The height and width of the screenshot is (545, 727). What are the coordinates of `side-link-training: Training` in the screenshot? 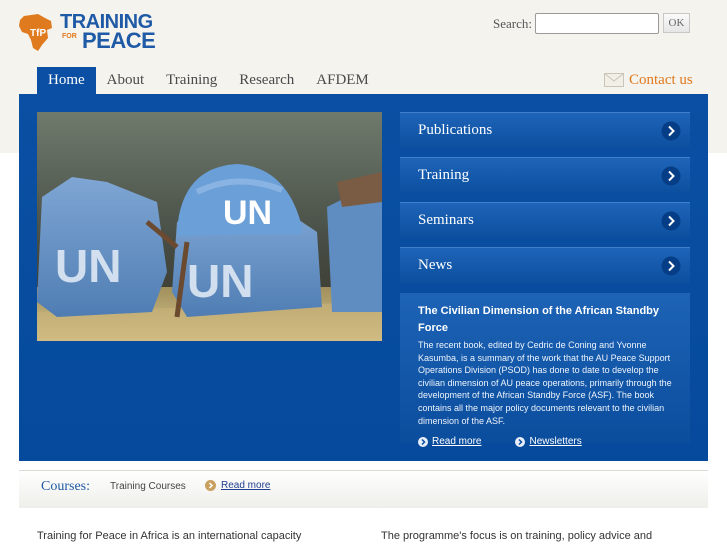 It's located at (545, 175).